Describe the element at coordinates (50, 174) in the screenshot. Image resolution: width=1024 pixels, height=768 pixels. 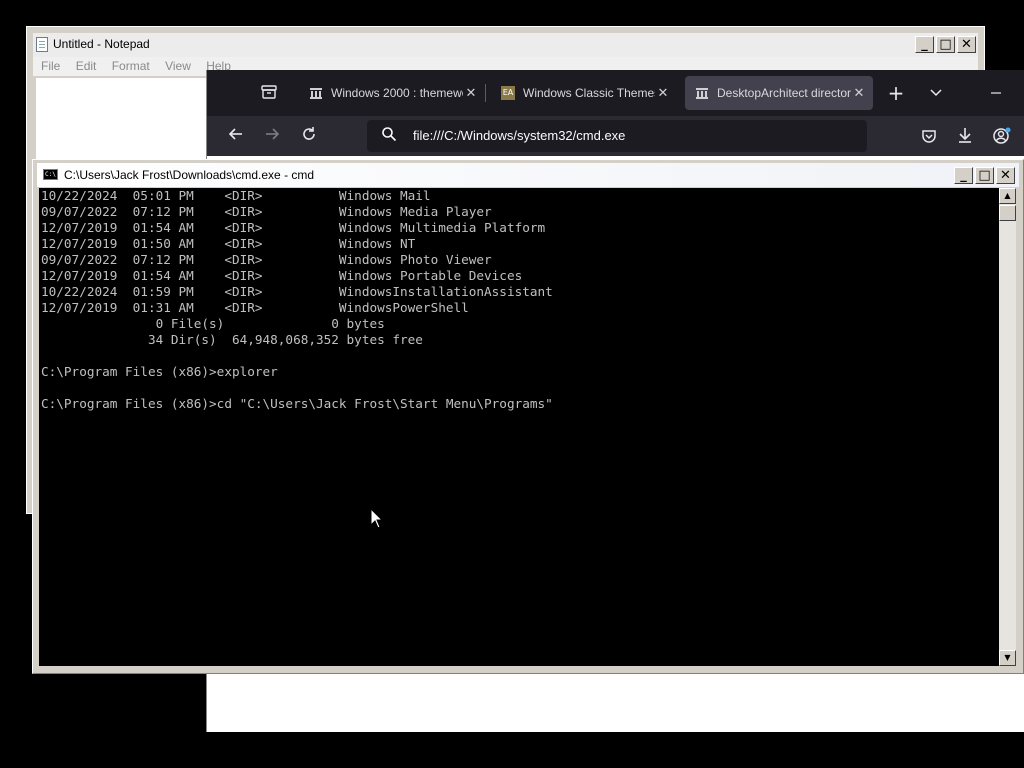
I see `cmd-icon: C:\` at that location.